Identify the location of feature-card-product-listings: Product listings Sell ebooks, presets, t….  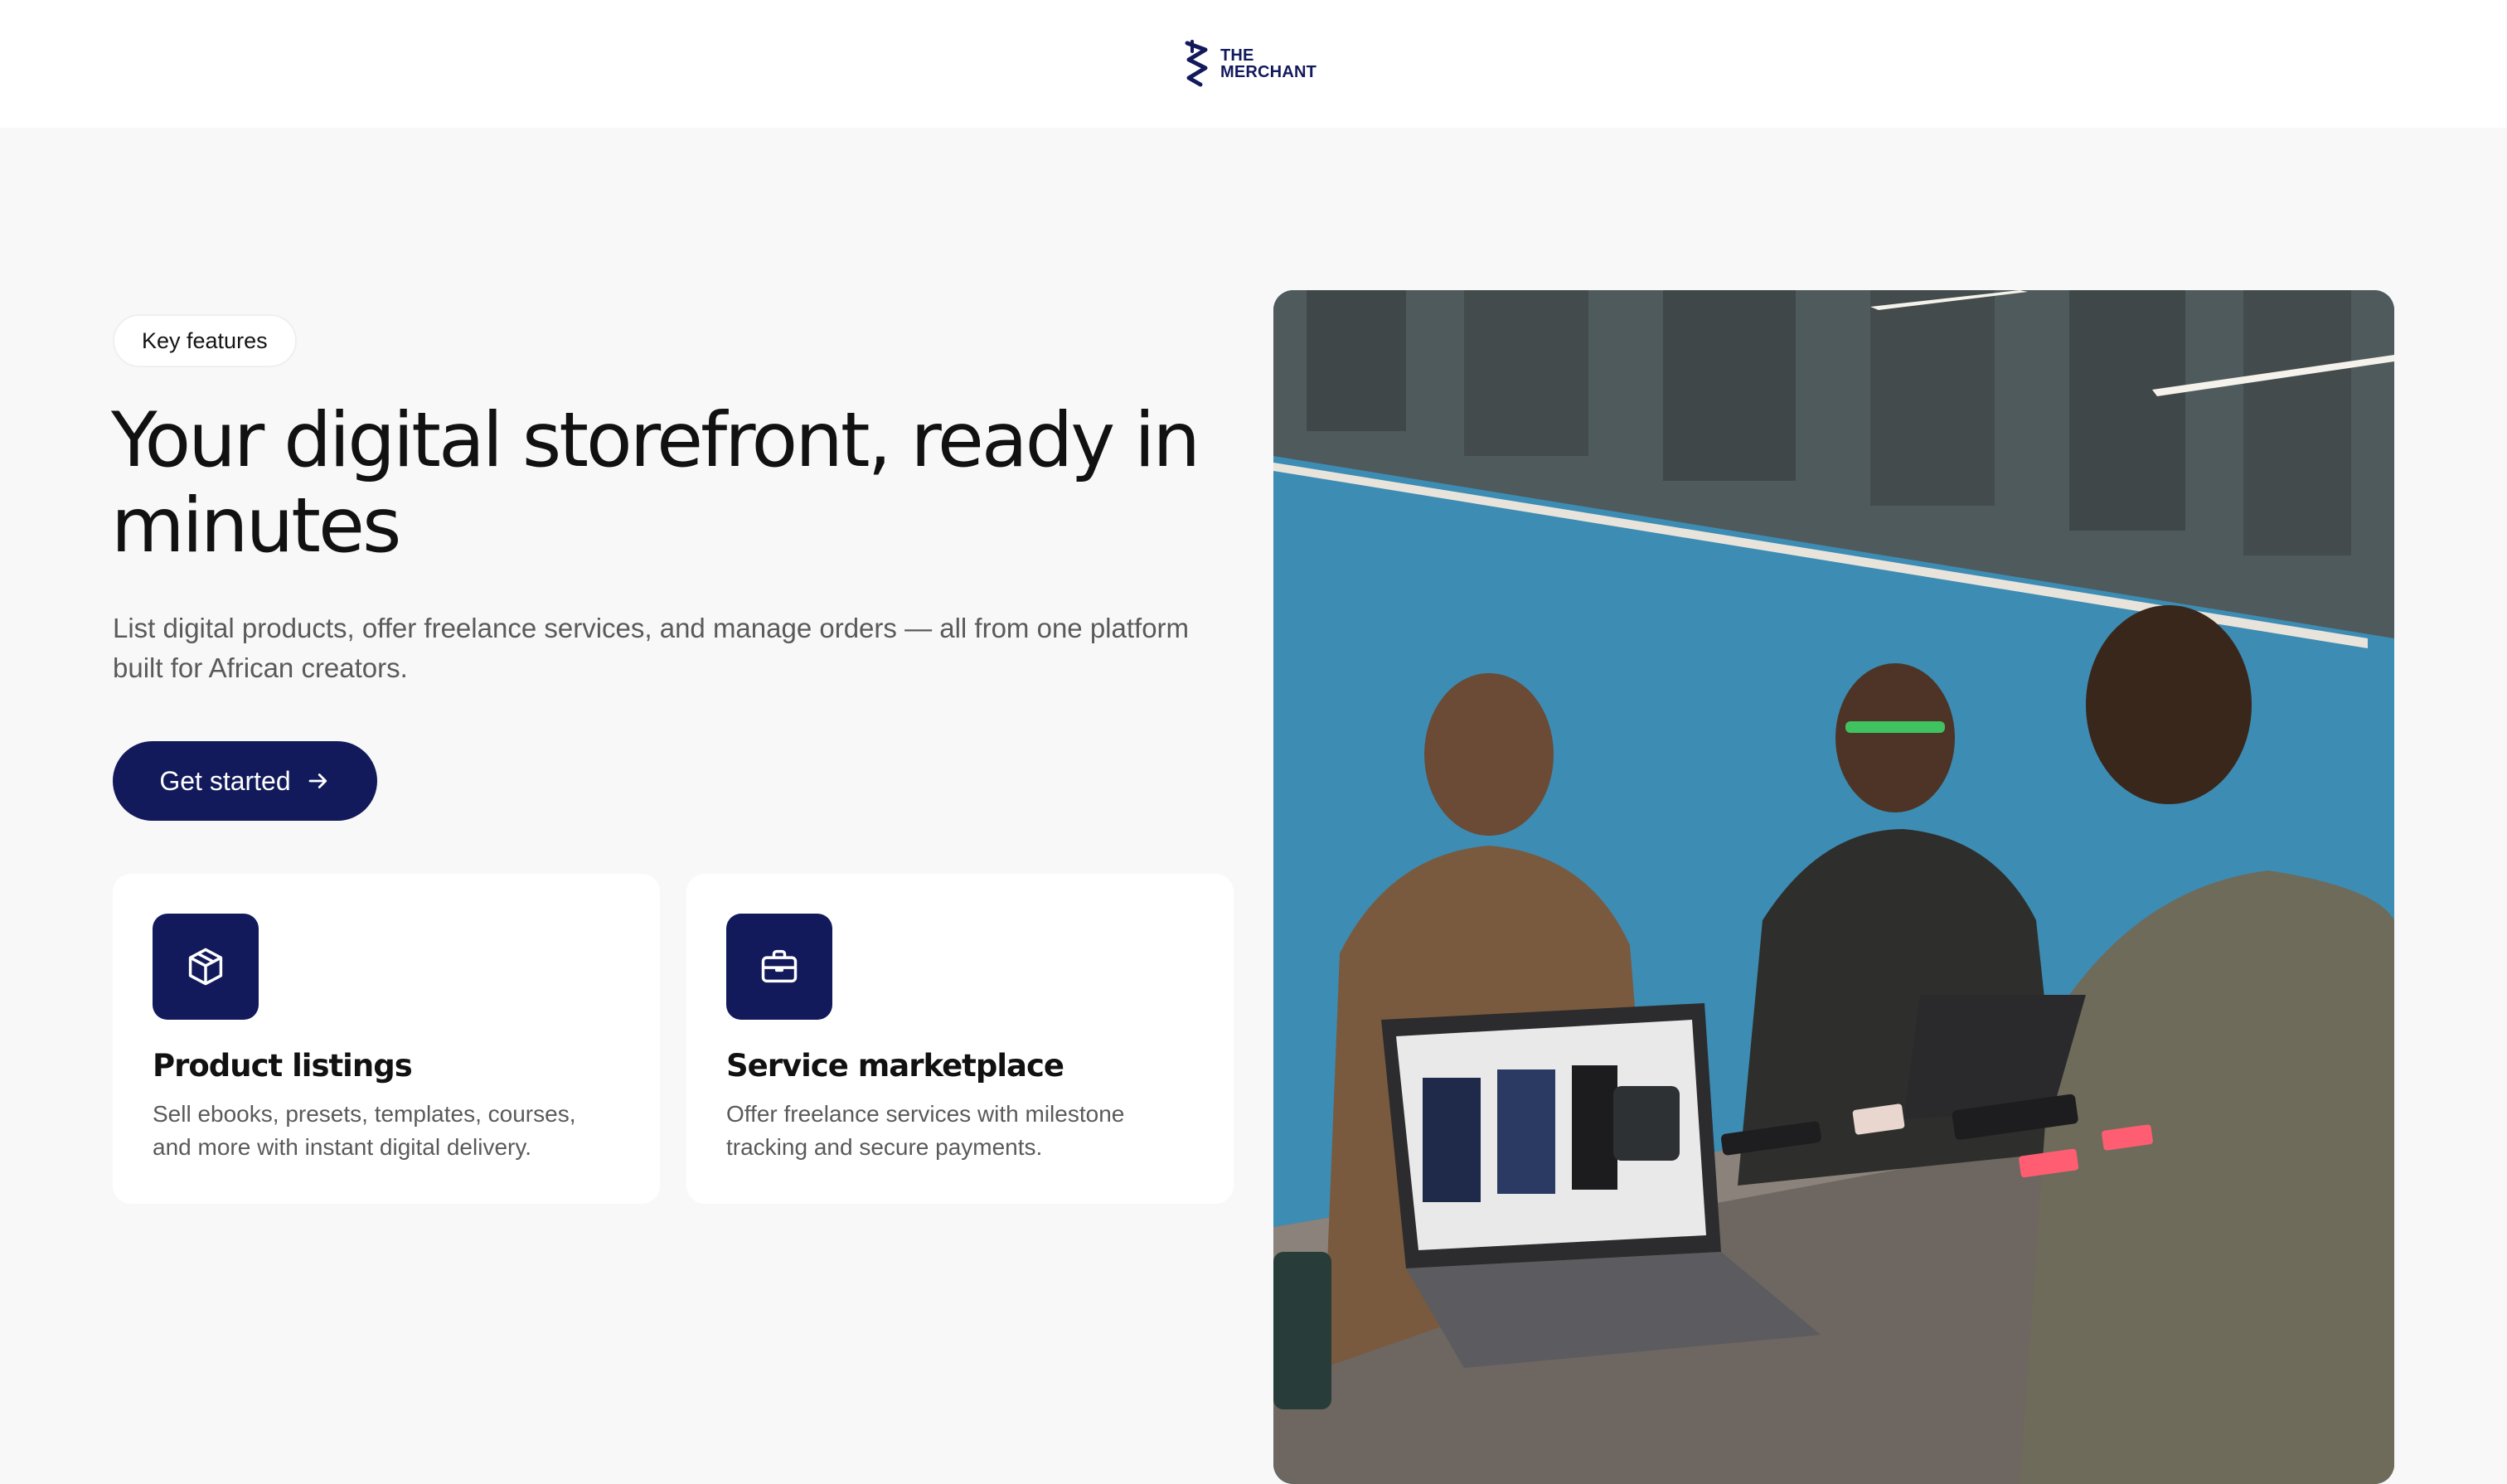
(386, 1039).